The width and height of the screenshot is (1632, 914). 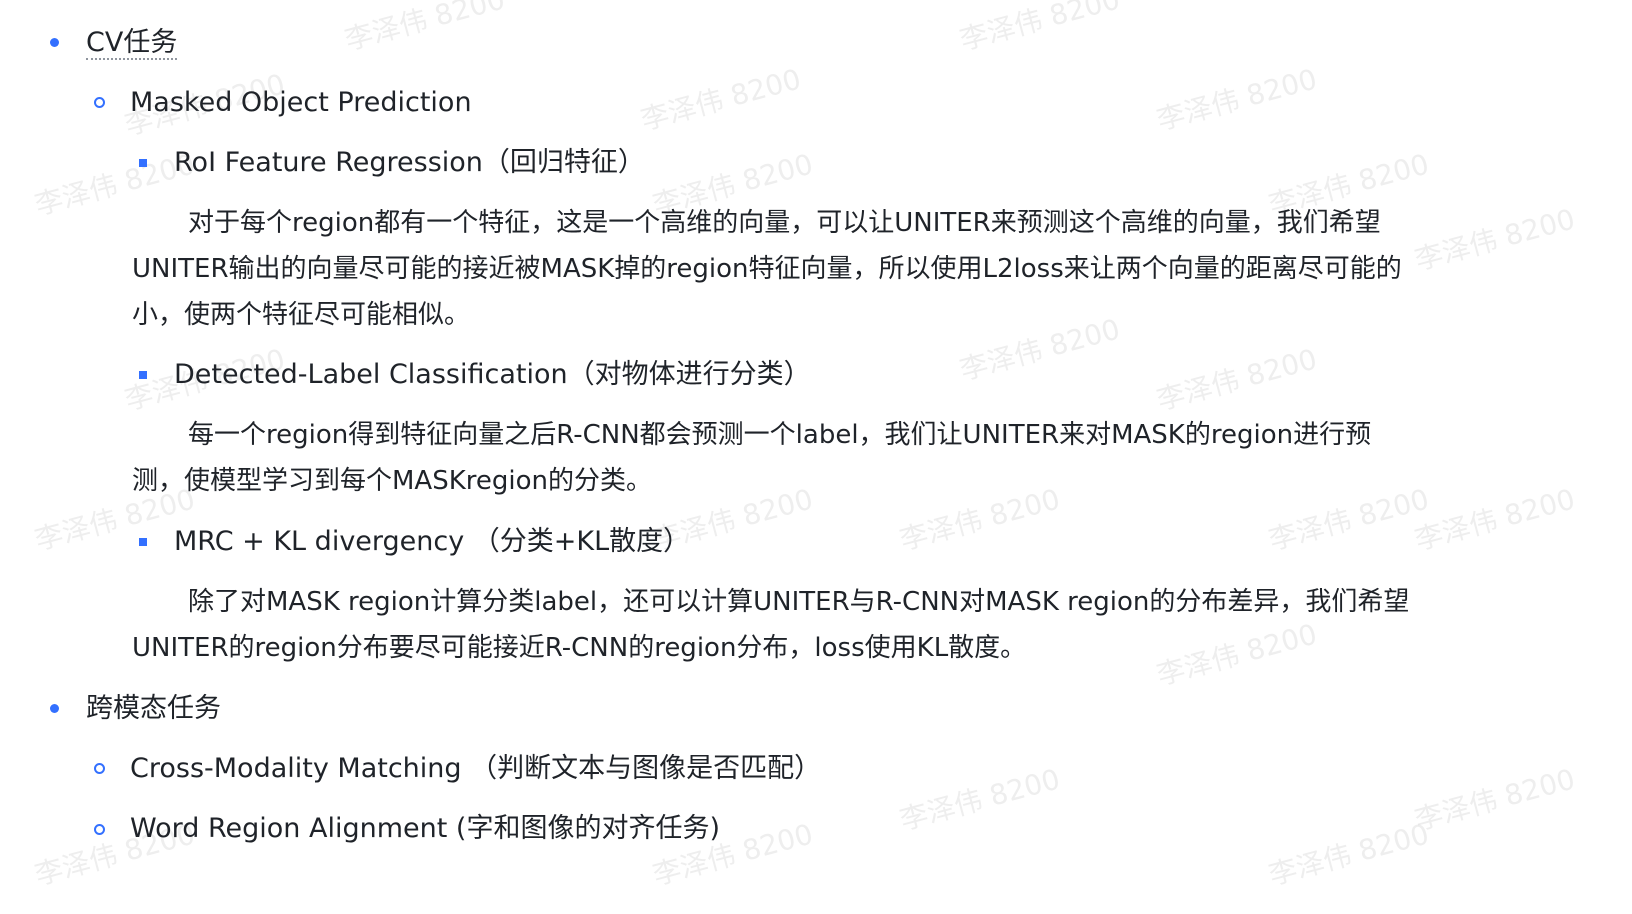 I want to click on section-title-text: CV任务, so click(x=132, y=43).